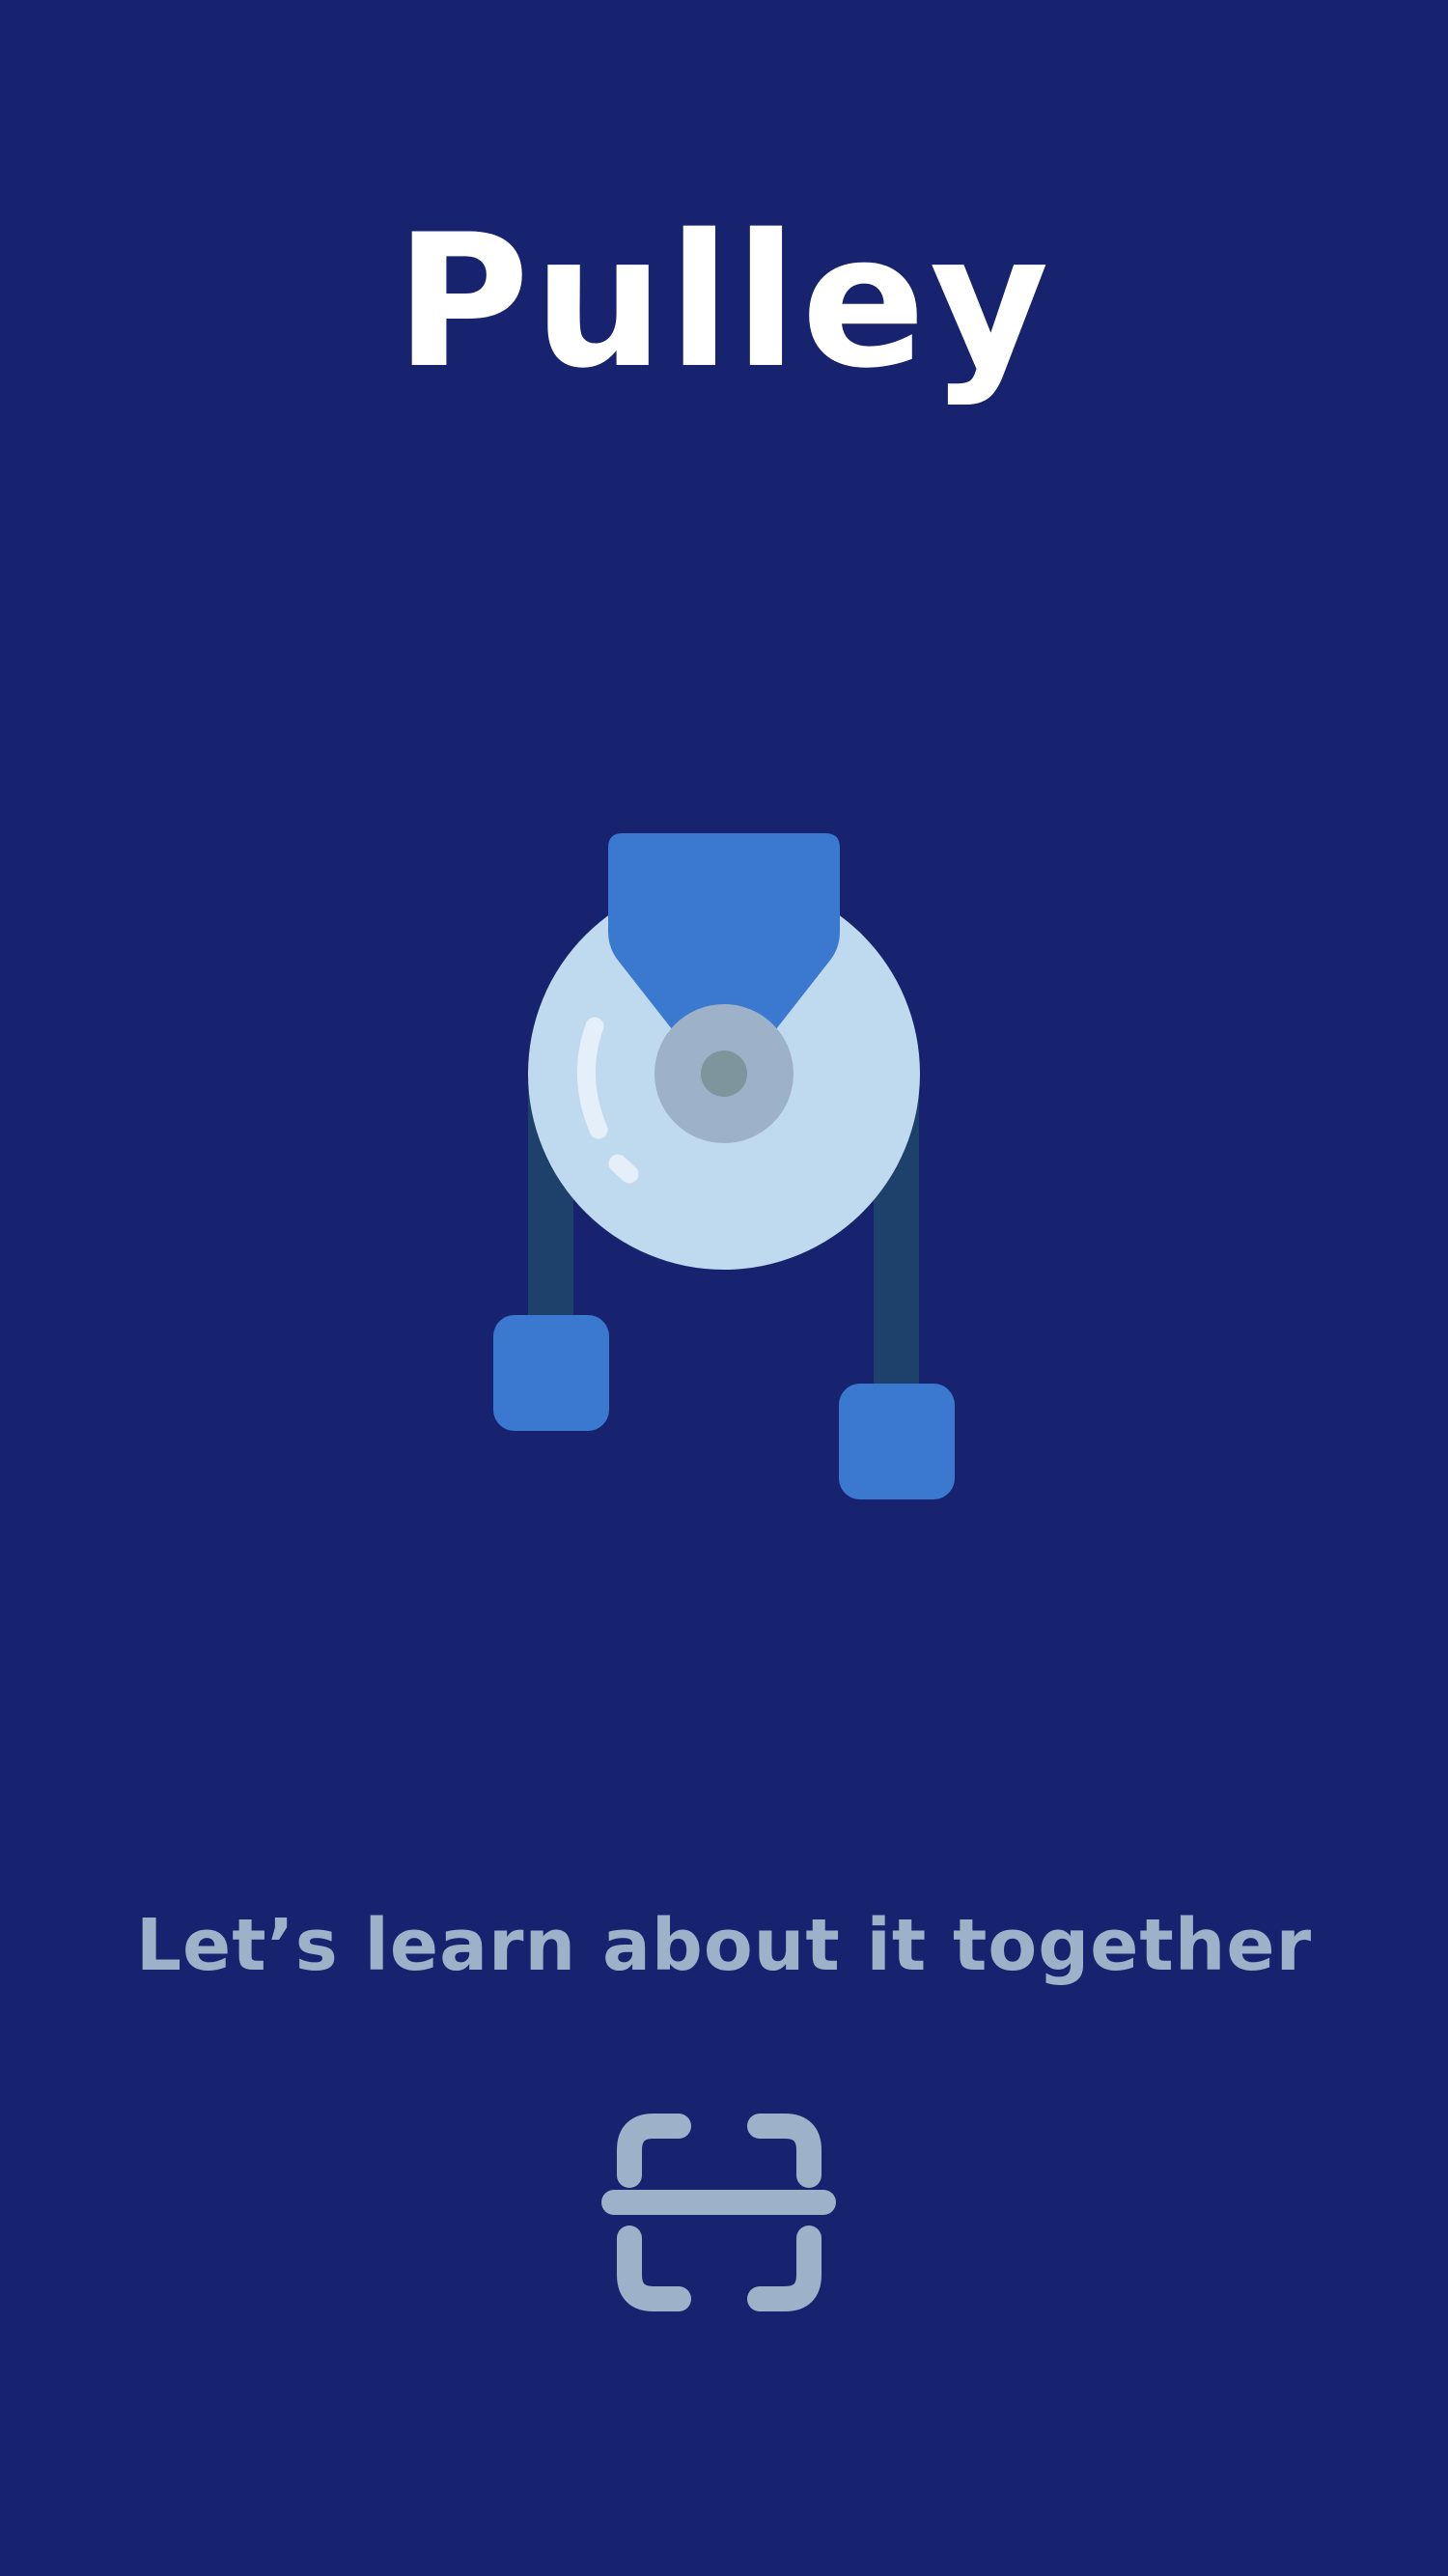 The image size is (1448, 2576). Describe the element at coordinates (724, 1166) in the screenshot. I see `pulley-icon` at that location.